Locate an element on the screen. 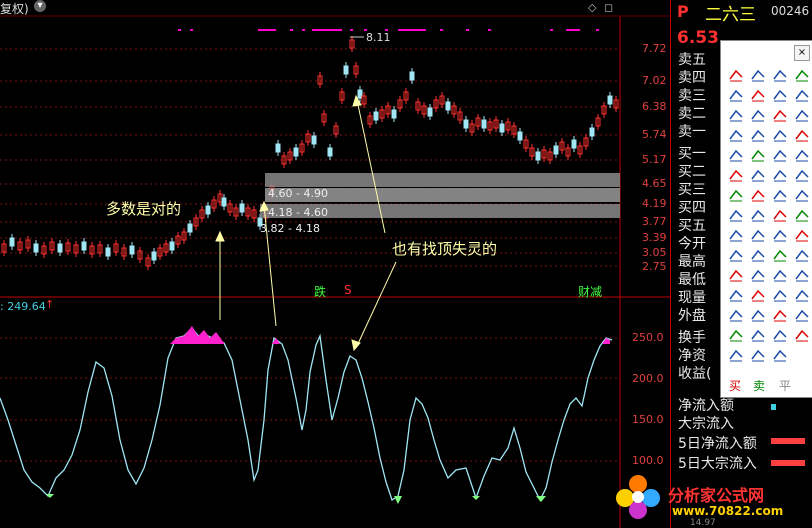 This screenshot has width=812, height=528. annotation-left: 多数是对的 is located at coordinates (144, 209).